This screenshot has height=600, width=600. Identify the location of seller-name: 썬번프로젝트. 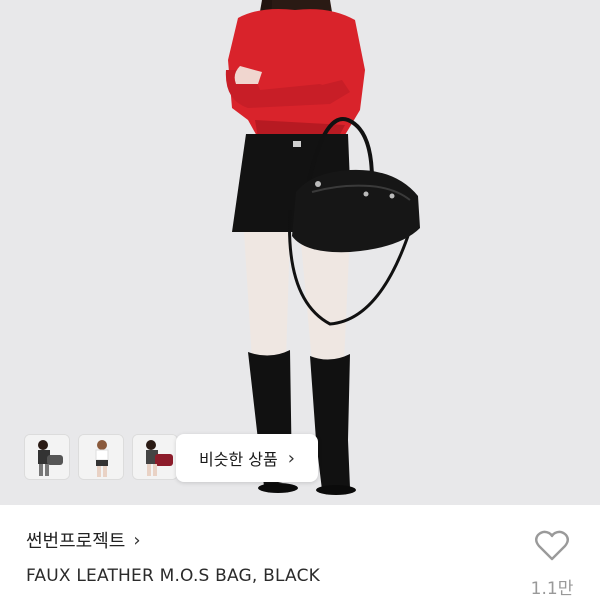
(76, 541).